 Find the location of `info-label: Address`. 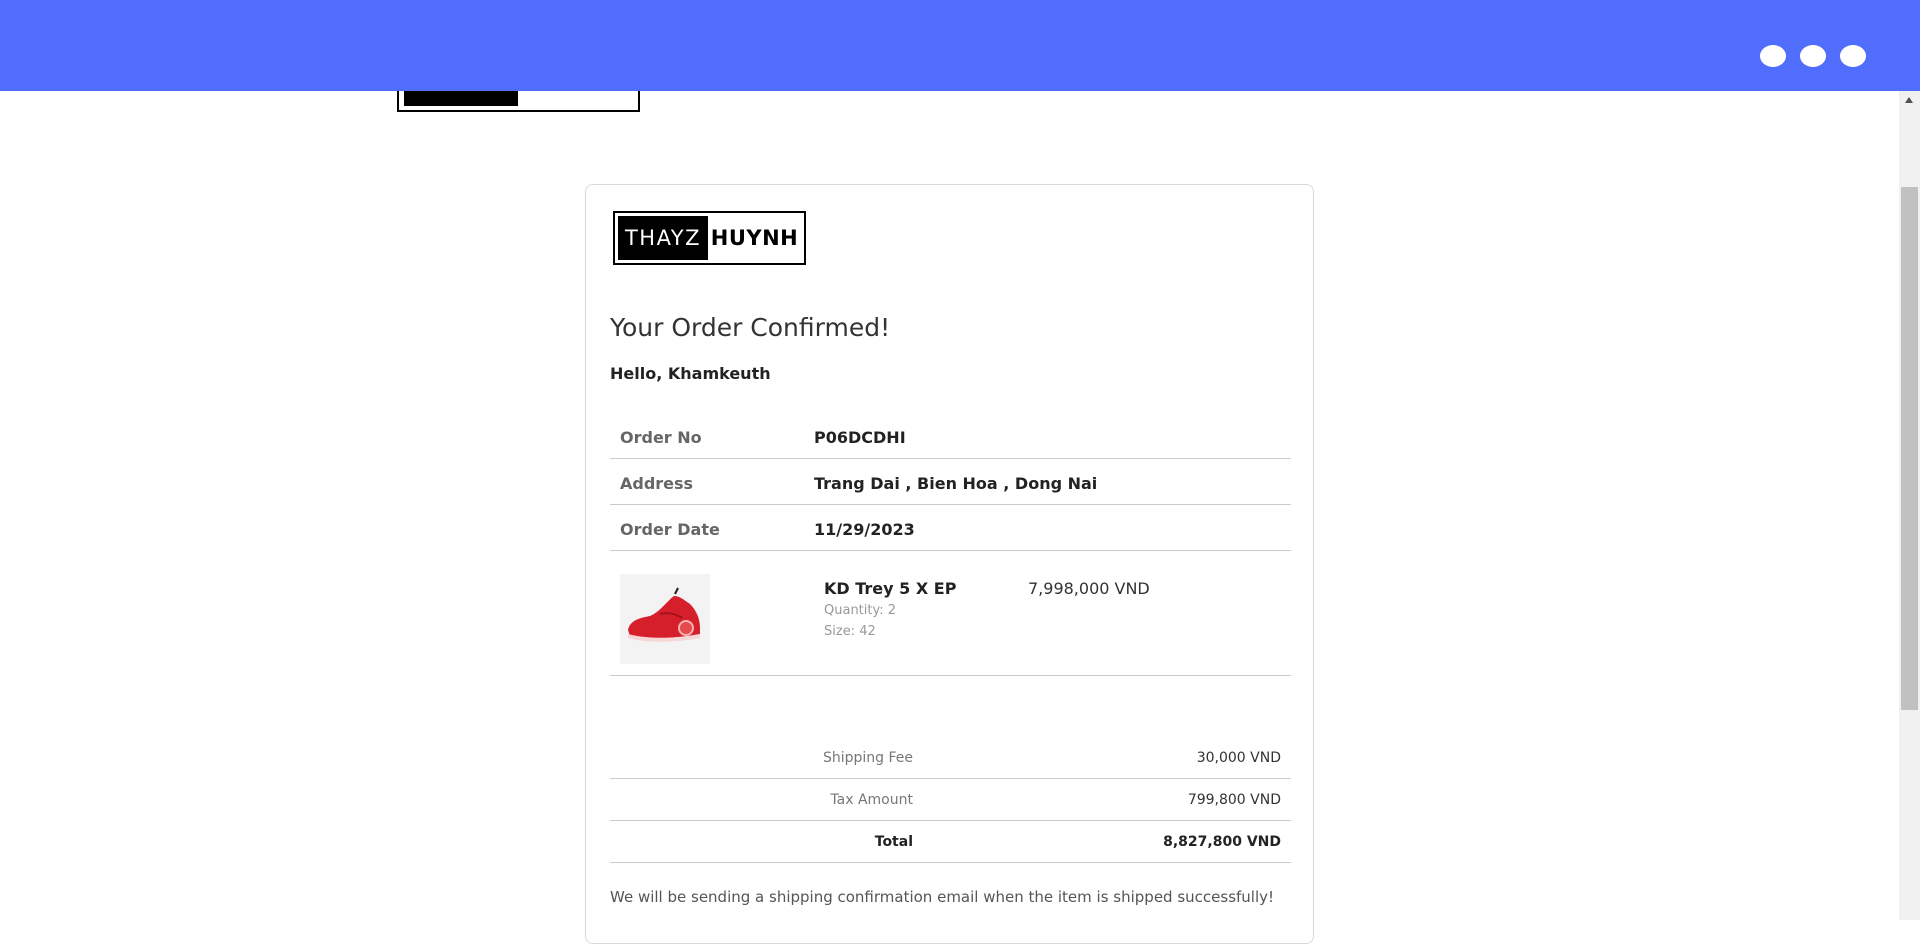

info-label: Address is located at coordinates (657, 483).